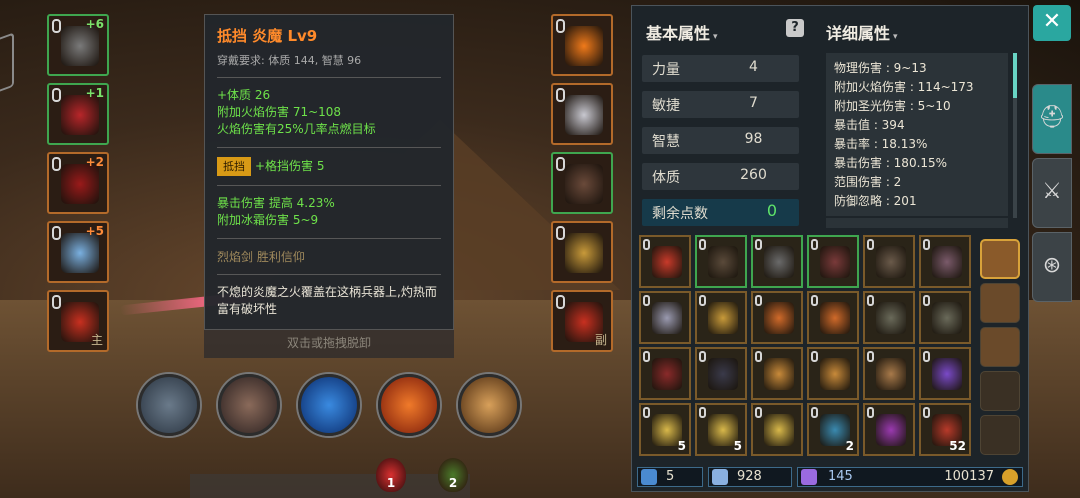 This screenshot has height=498, width=1080. What do you see at coordinates (78, 252) in the screenshot?
I see `left-equip-slot-4: +5` at bounding box center [78, 252].